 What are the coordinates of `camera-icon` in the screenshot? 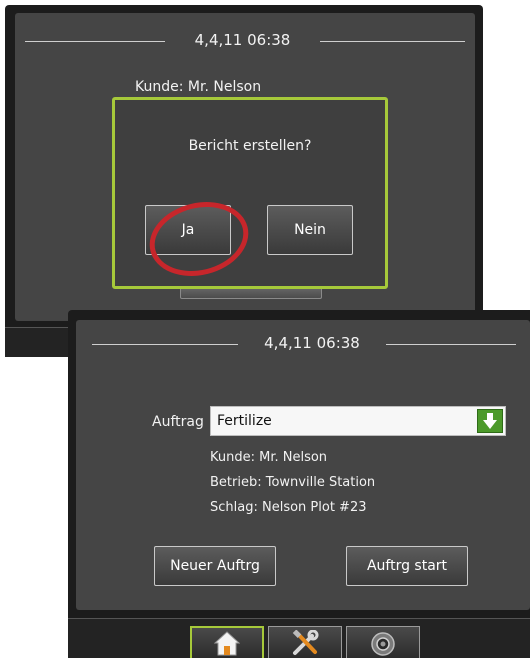 It's located at (383, 643).